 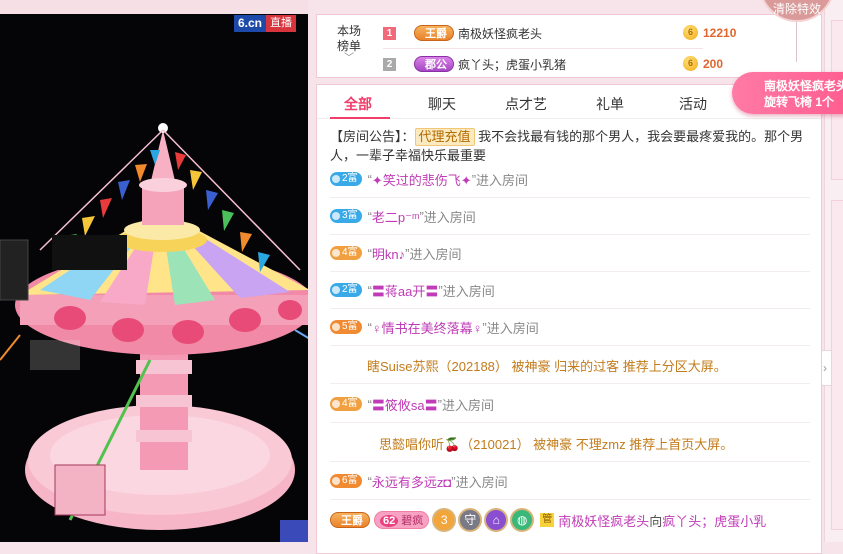 What do you see at coordinates (570, 179) in the screenshot?
I see `chat-message: 2富 “✦笑过的悲伤飞✦” 进入房间` at bounding box center [570, 179].